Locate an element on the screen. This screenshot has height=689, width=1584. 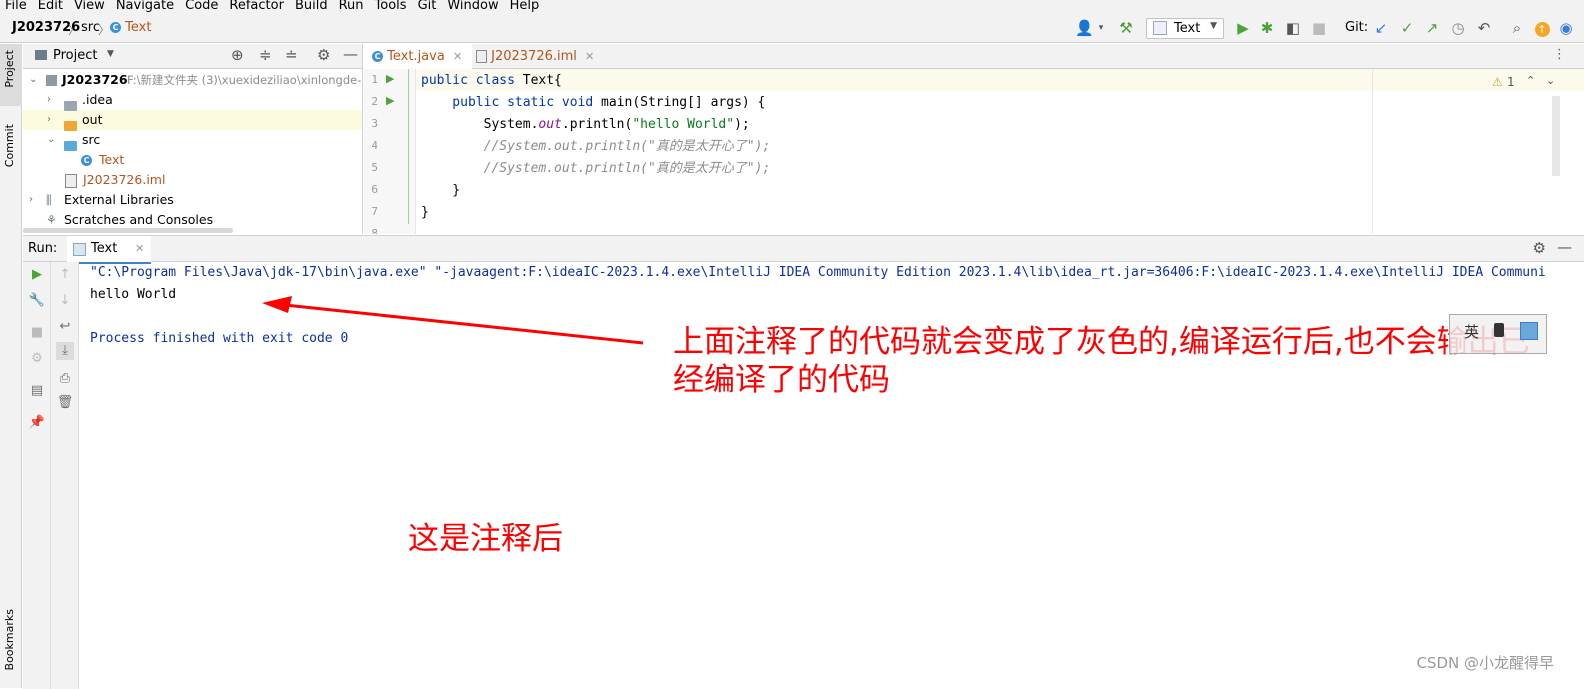
annotation-main-note: 上面注释了的代码就会变成了灰色的,编译运行后,也不会输出已 经编译了的代码 is located at coordinates (1113, 361).